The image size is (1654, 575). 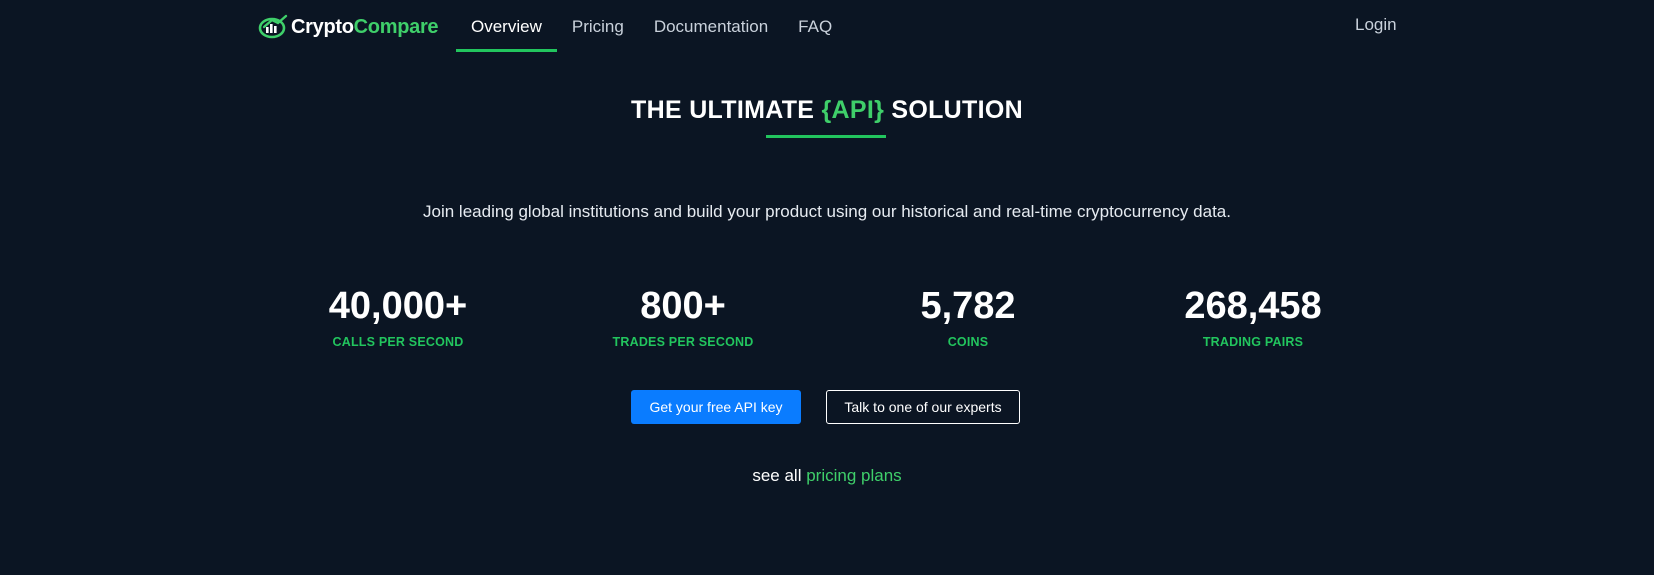 I want to click on stat-trading-pairs: 268,458 TRADING PAIRS, so click(x=1253, y=316).